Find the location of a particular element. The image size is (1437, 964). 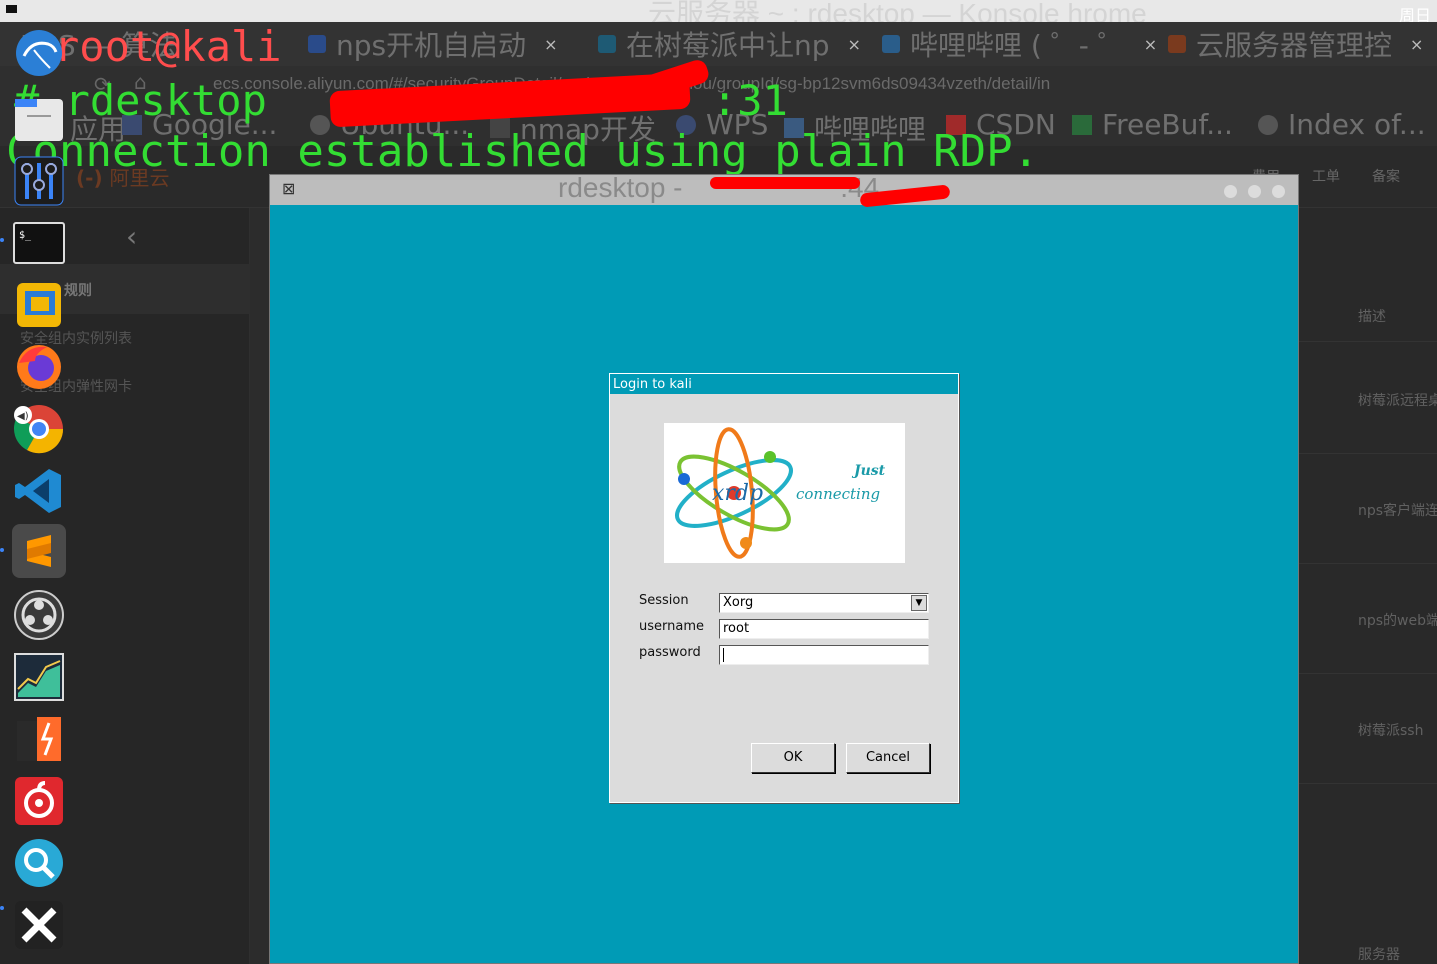

table-header: 描述 is located at coordinates (1367, 275).